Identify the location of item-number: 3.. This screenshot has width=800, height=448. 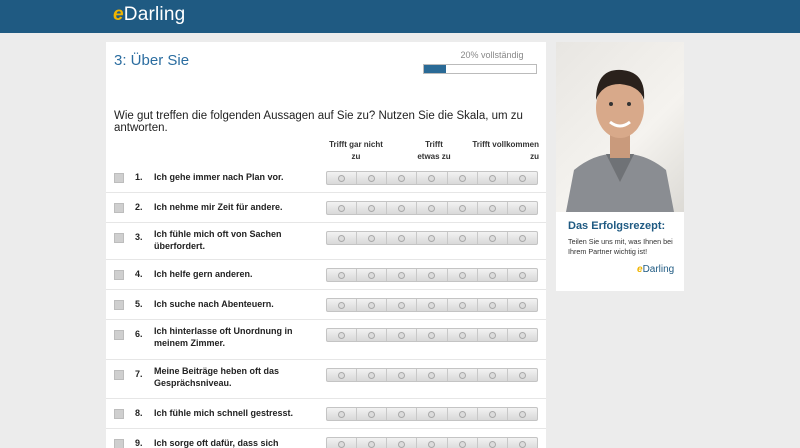
(139, 237).